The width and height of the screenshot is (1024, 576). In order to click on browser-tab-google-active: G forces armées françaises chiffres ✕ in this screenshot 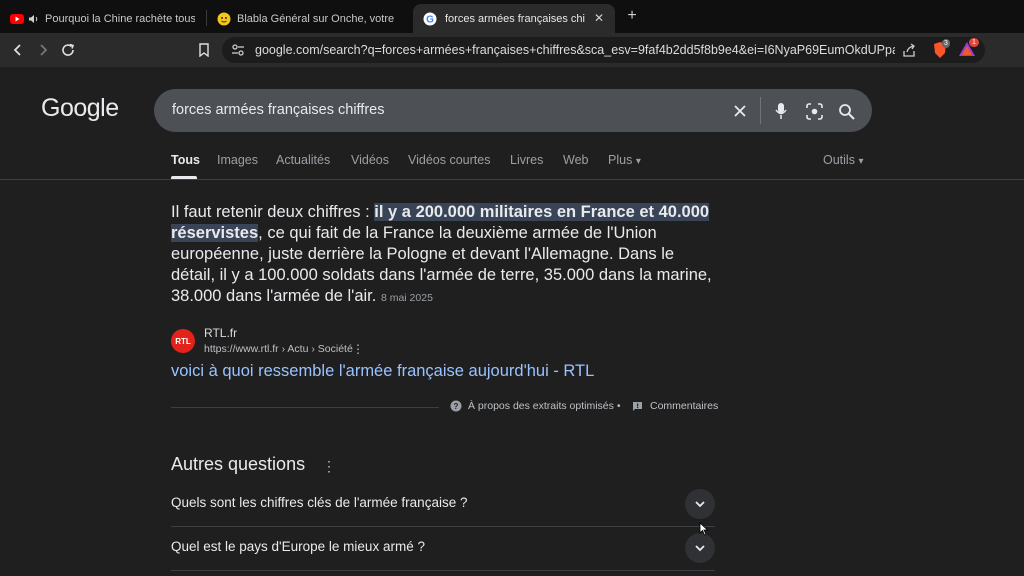, I will do `click(514, 18)`.